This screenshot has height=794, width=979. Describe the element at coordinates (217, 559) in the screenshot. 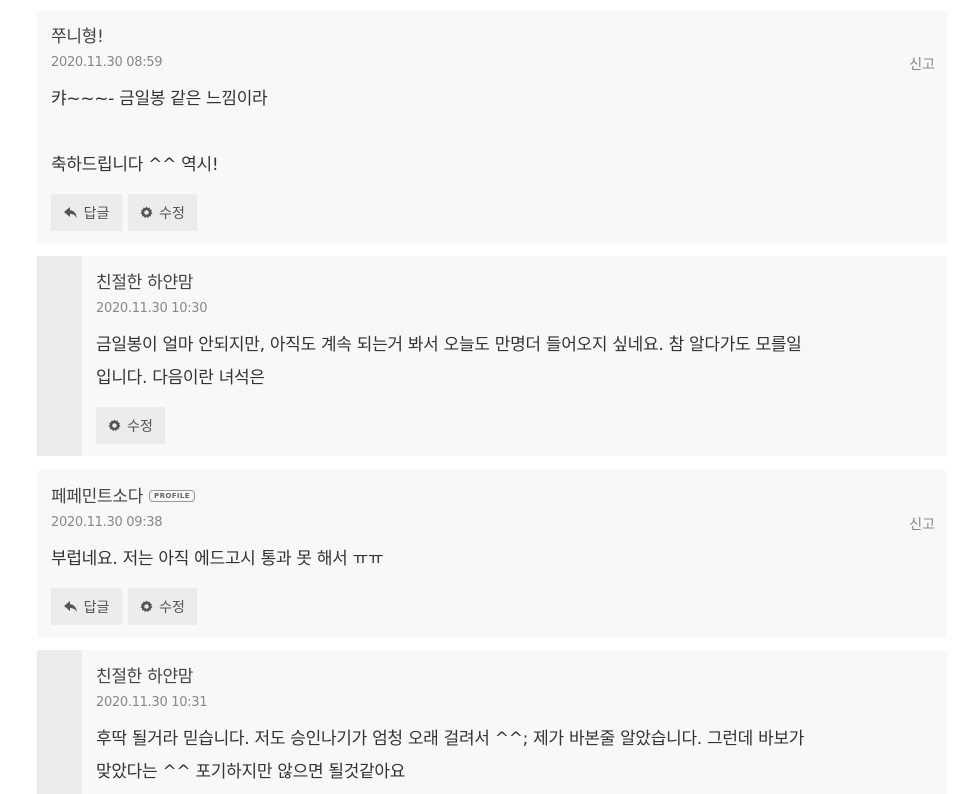

I see `comment-text: 부럽네요. 저는 아직 에드고시 통과 못 해서 ㅠㅠ` at that location.